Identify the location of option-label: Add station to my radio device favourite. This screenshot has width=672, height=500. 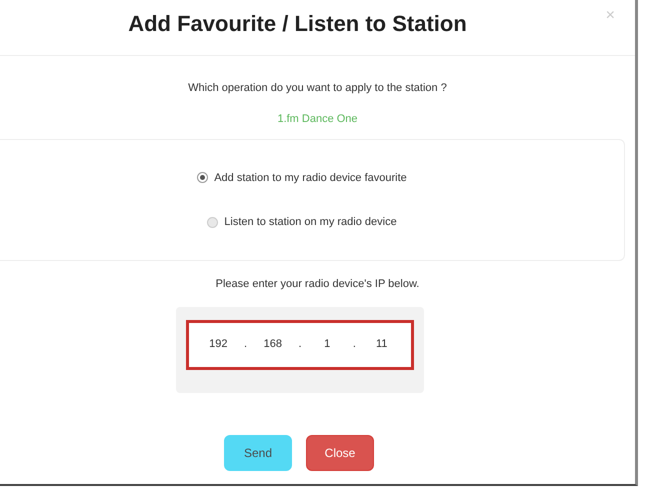
(310, 178).